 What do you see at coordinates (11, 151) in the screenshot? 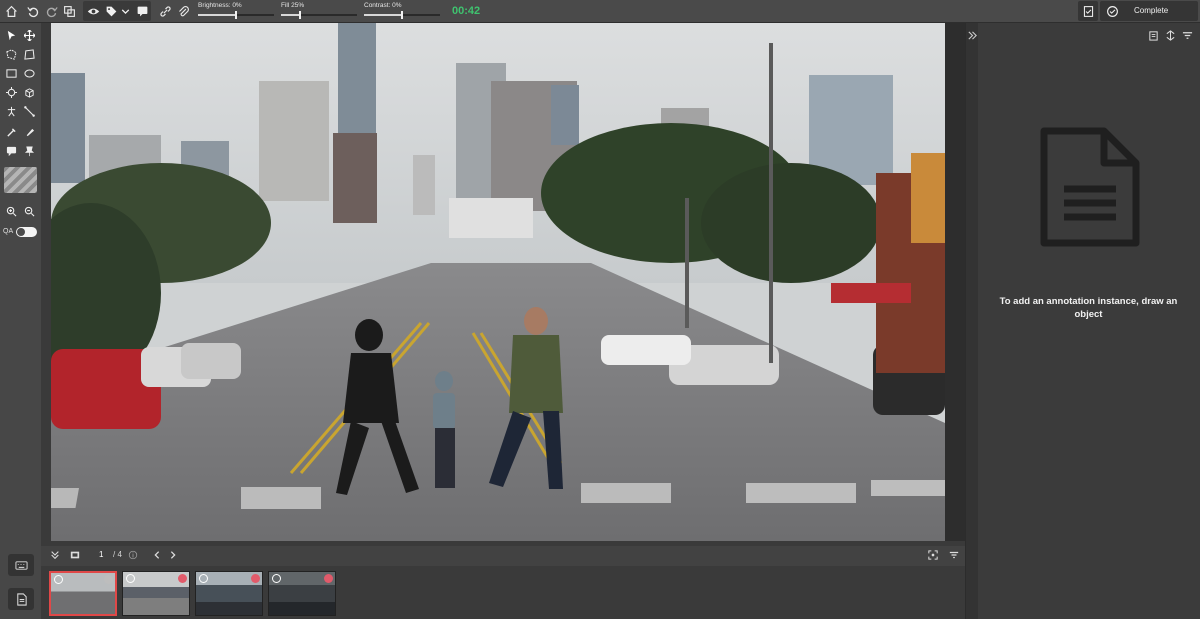
I see `comment-tool-icon` at bounding box center [11, 151].